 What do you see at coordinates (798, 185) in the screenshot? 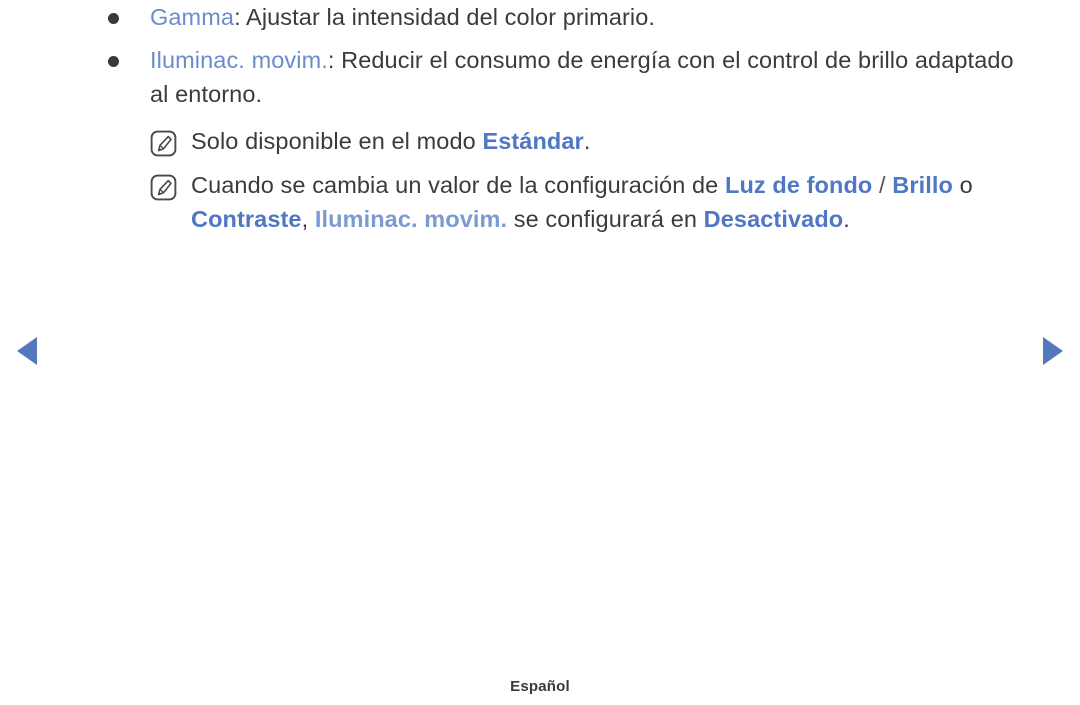
I see `note-term-luz-de-fondo: Luz de fondo` at bounding box center [798, 185].